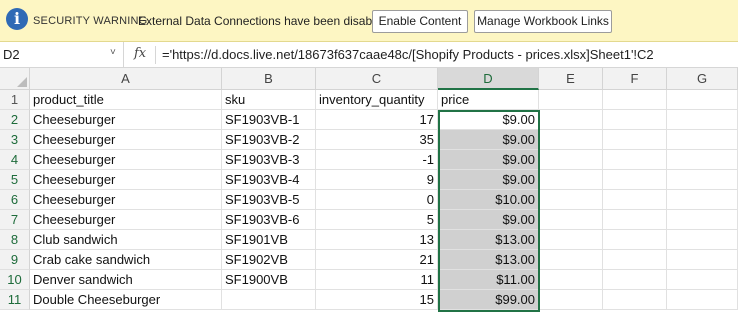  I want to click on cell-inventory-quantity: 5, so click(377, 220).